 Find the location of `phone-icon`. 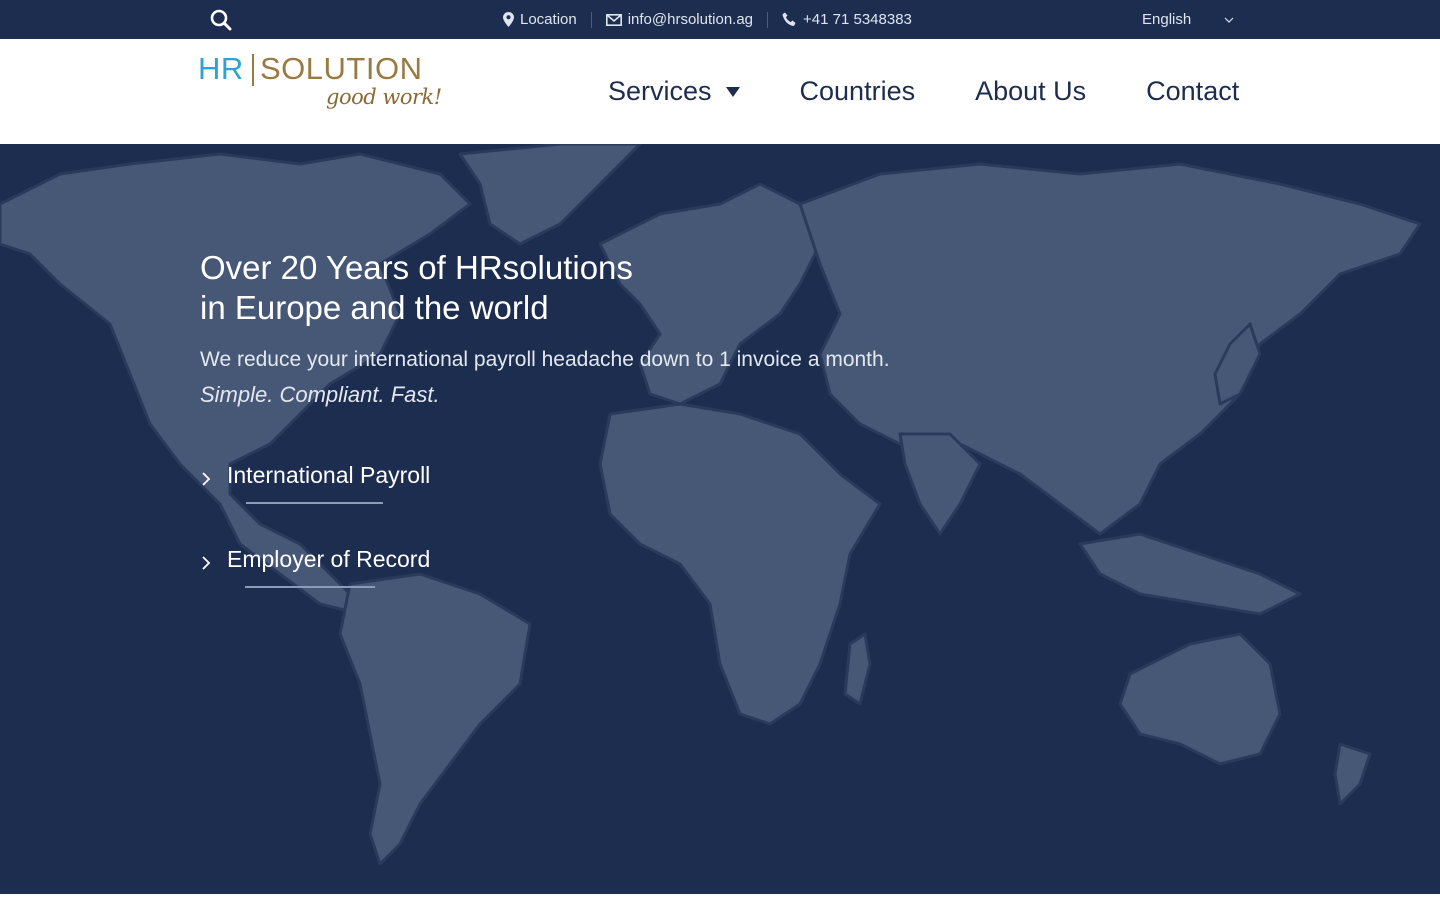

phone-icon is located at coordinates (789, 19).